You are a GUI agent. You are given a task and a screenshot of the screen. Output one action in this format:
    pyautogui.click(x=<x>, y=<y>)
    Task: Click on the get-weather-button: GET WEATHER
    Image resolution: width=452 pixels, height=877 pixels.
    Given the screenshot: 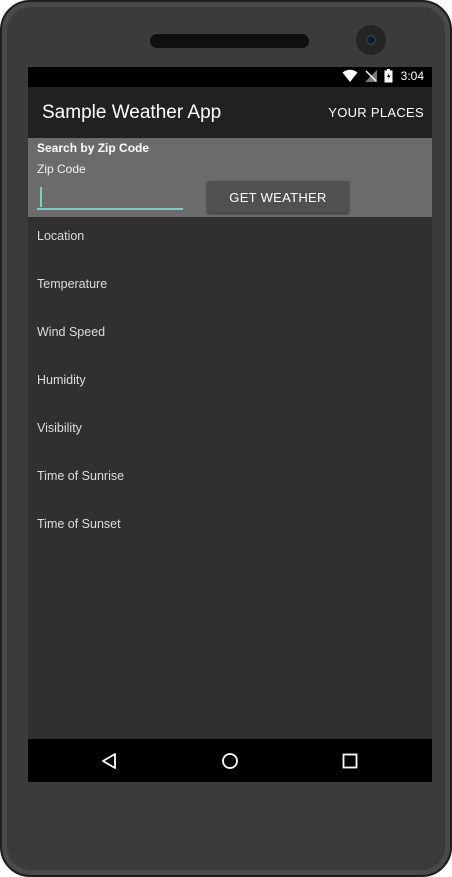 What is the action you would take?
    pyautogui.click(x=278, y=197)
    